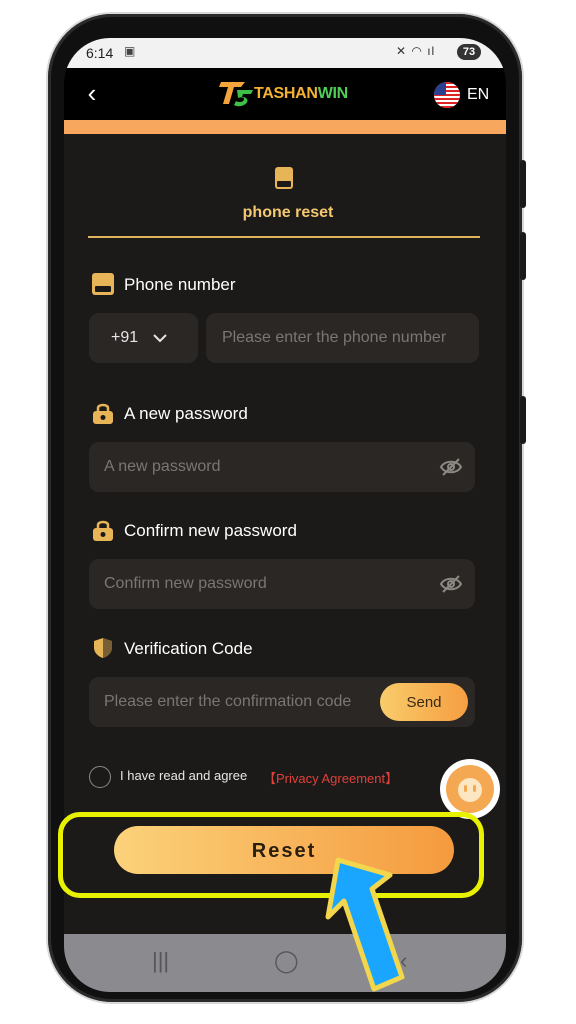  What do you see at coordinates (285, 127) in the screenshot?
I see `header-accent-band` at bounding box center [285, 127].